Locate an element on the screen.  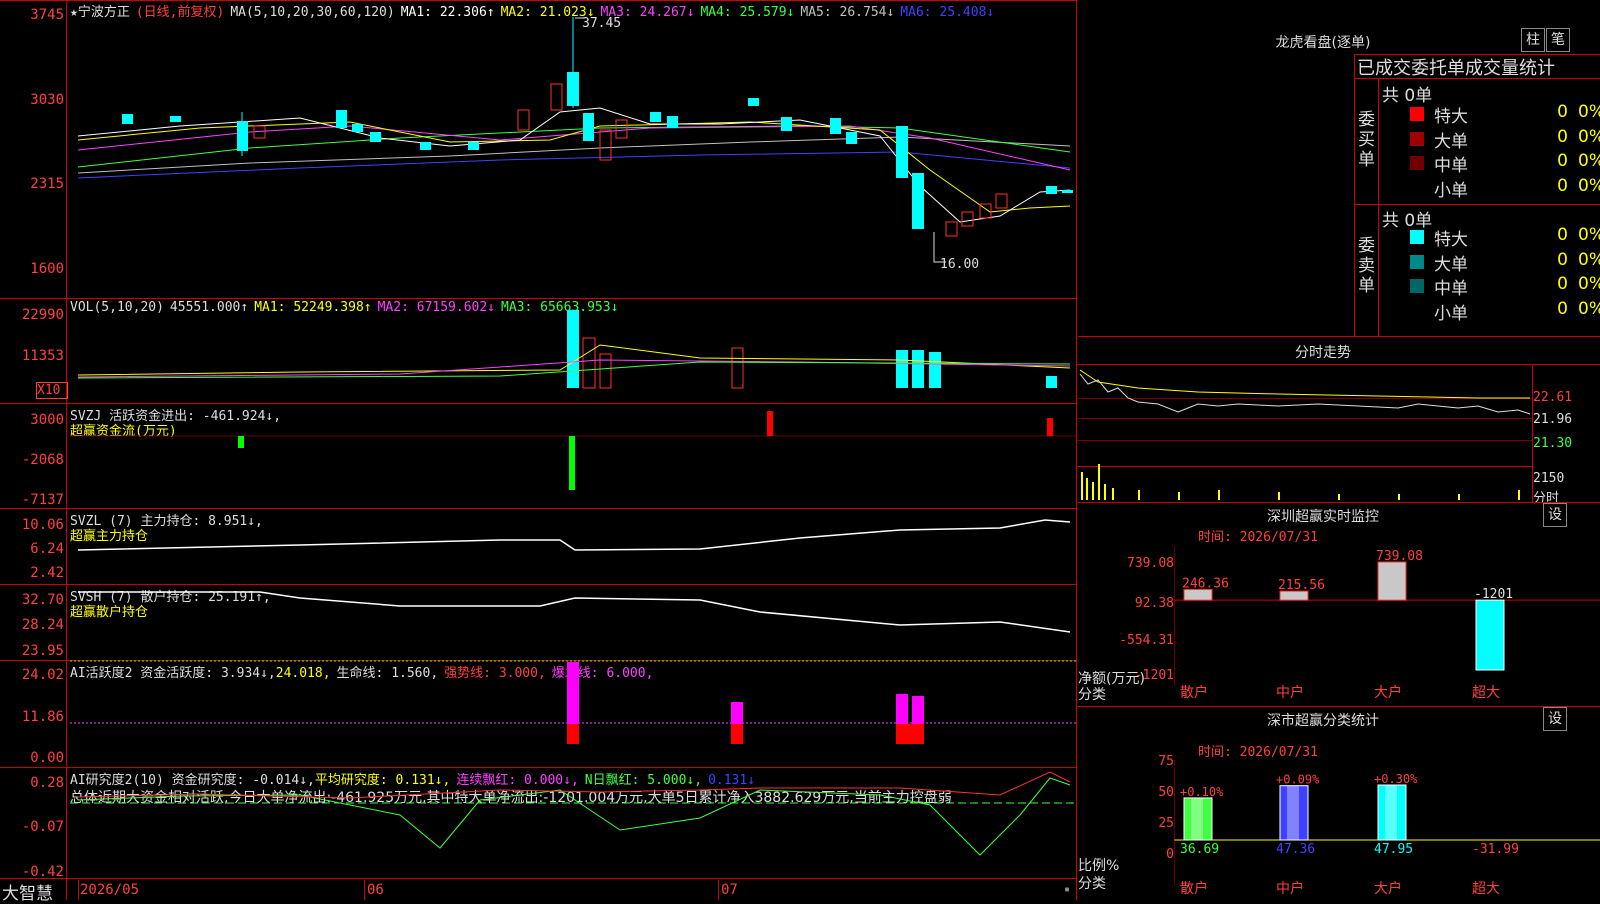
classify-chart: +0.10% 36.69 +0.09% 47.36 +0.30% 47.95 -31.99 is located at coordinates (1387, 823).